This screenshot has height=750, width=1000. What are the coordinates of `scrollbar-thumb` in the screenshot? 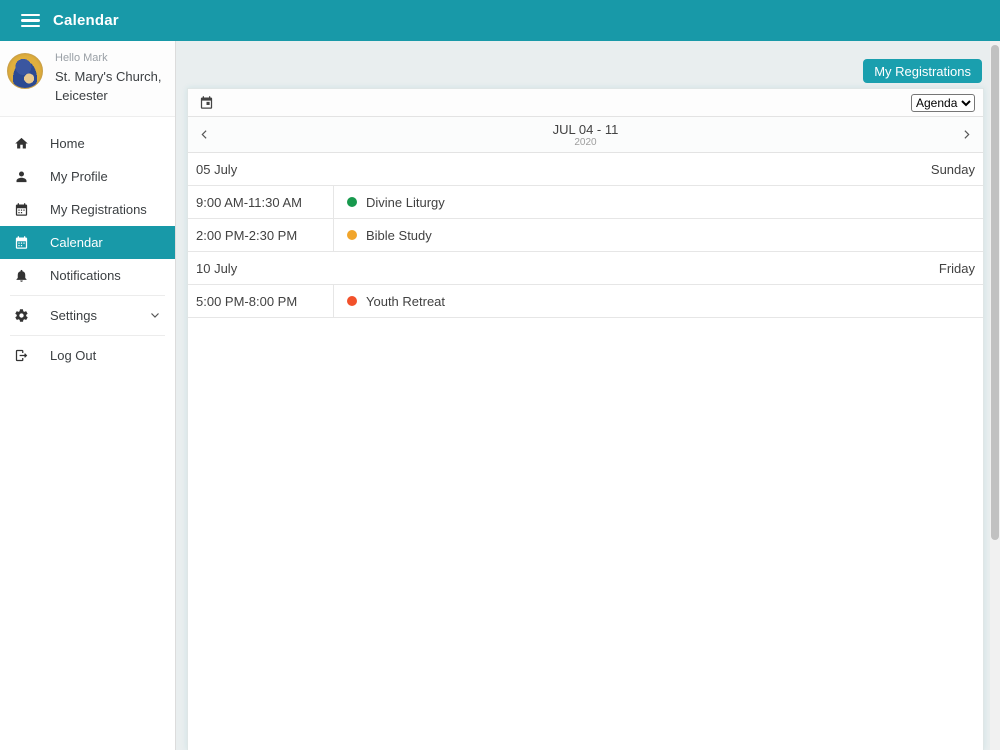 It's located at (995, 292).